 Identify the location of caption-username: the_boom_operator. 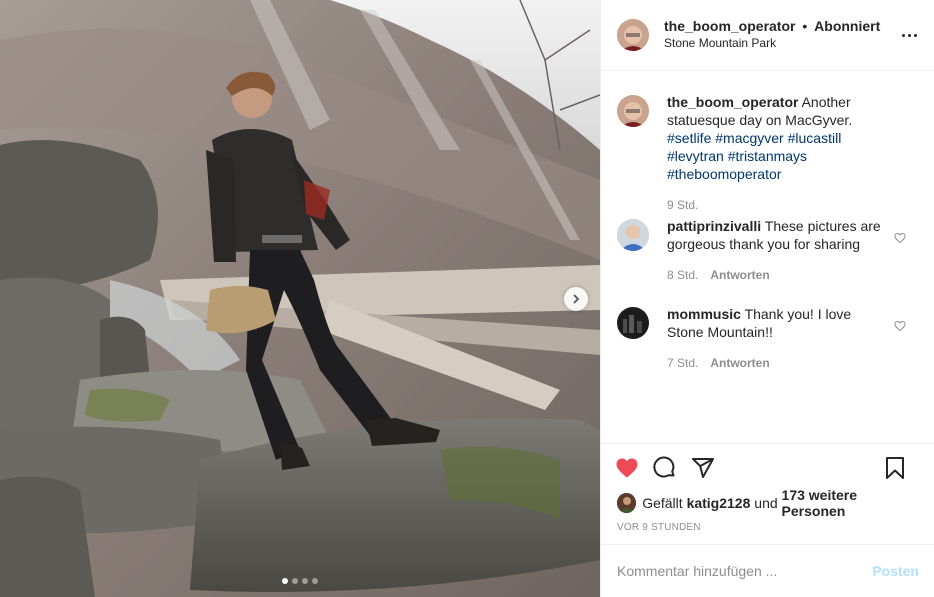
(732, 102).